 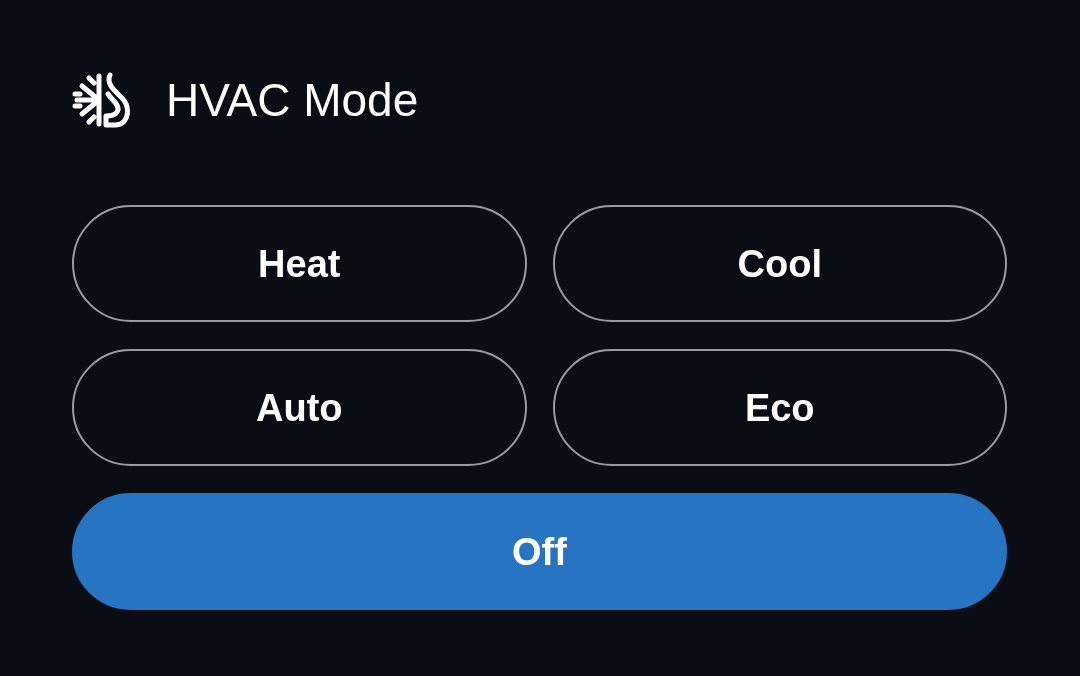 I want to click on mode-button: Cool, so click(x=779, y=263).